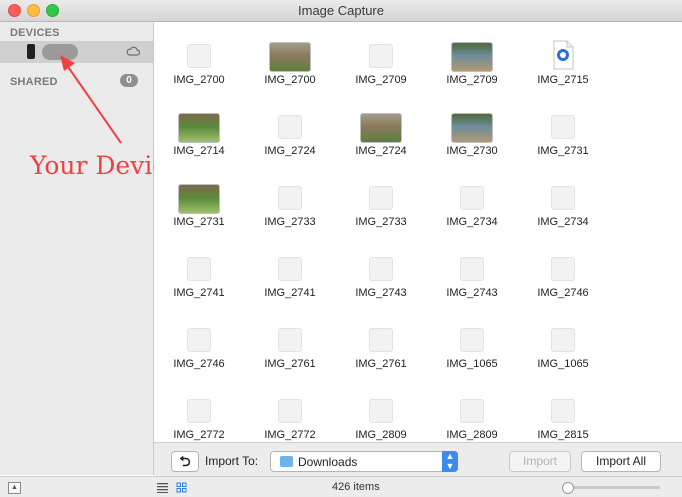  I want to click on photo-filename: IMG_2761, so click(290, 364).